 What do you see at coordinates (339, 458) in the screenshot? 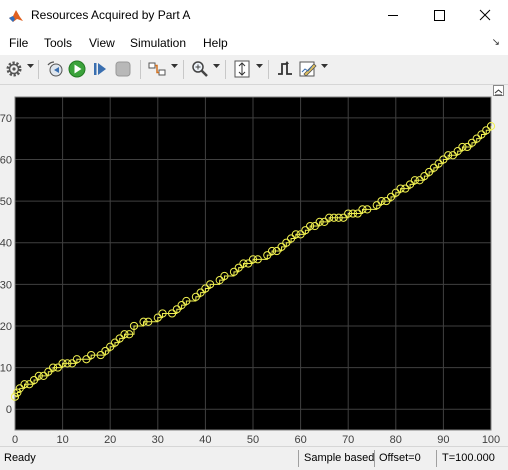
I see `status-sample-mode: Sample based` at bounding box center [339, 458].